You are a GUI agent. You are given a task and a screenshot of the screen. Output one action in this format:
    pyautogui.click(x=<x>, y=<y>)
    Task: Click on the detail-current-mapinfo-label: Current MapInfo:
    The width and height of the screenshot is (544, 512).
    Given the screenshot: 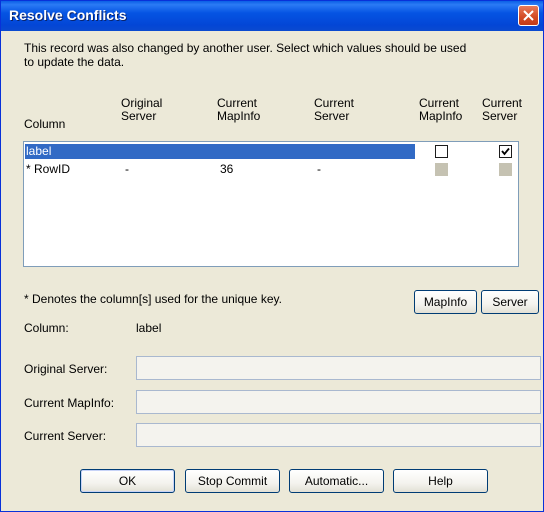 What is the action you would take?
    pyautogui.click(x=69, y=403)
    